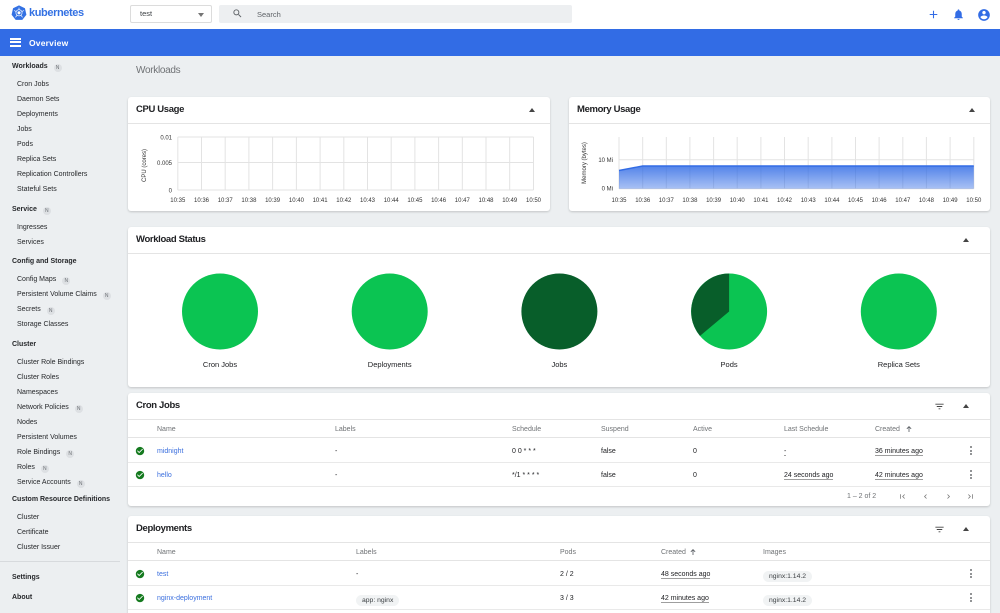 The image size is (1000, 613). What do you see at coordinates (145, 165) in the screenshot?
I see `svg-text: CPU (cores)` at bounding box center [145, 165].